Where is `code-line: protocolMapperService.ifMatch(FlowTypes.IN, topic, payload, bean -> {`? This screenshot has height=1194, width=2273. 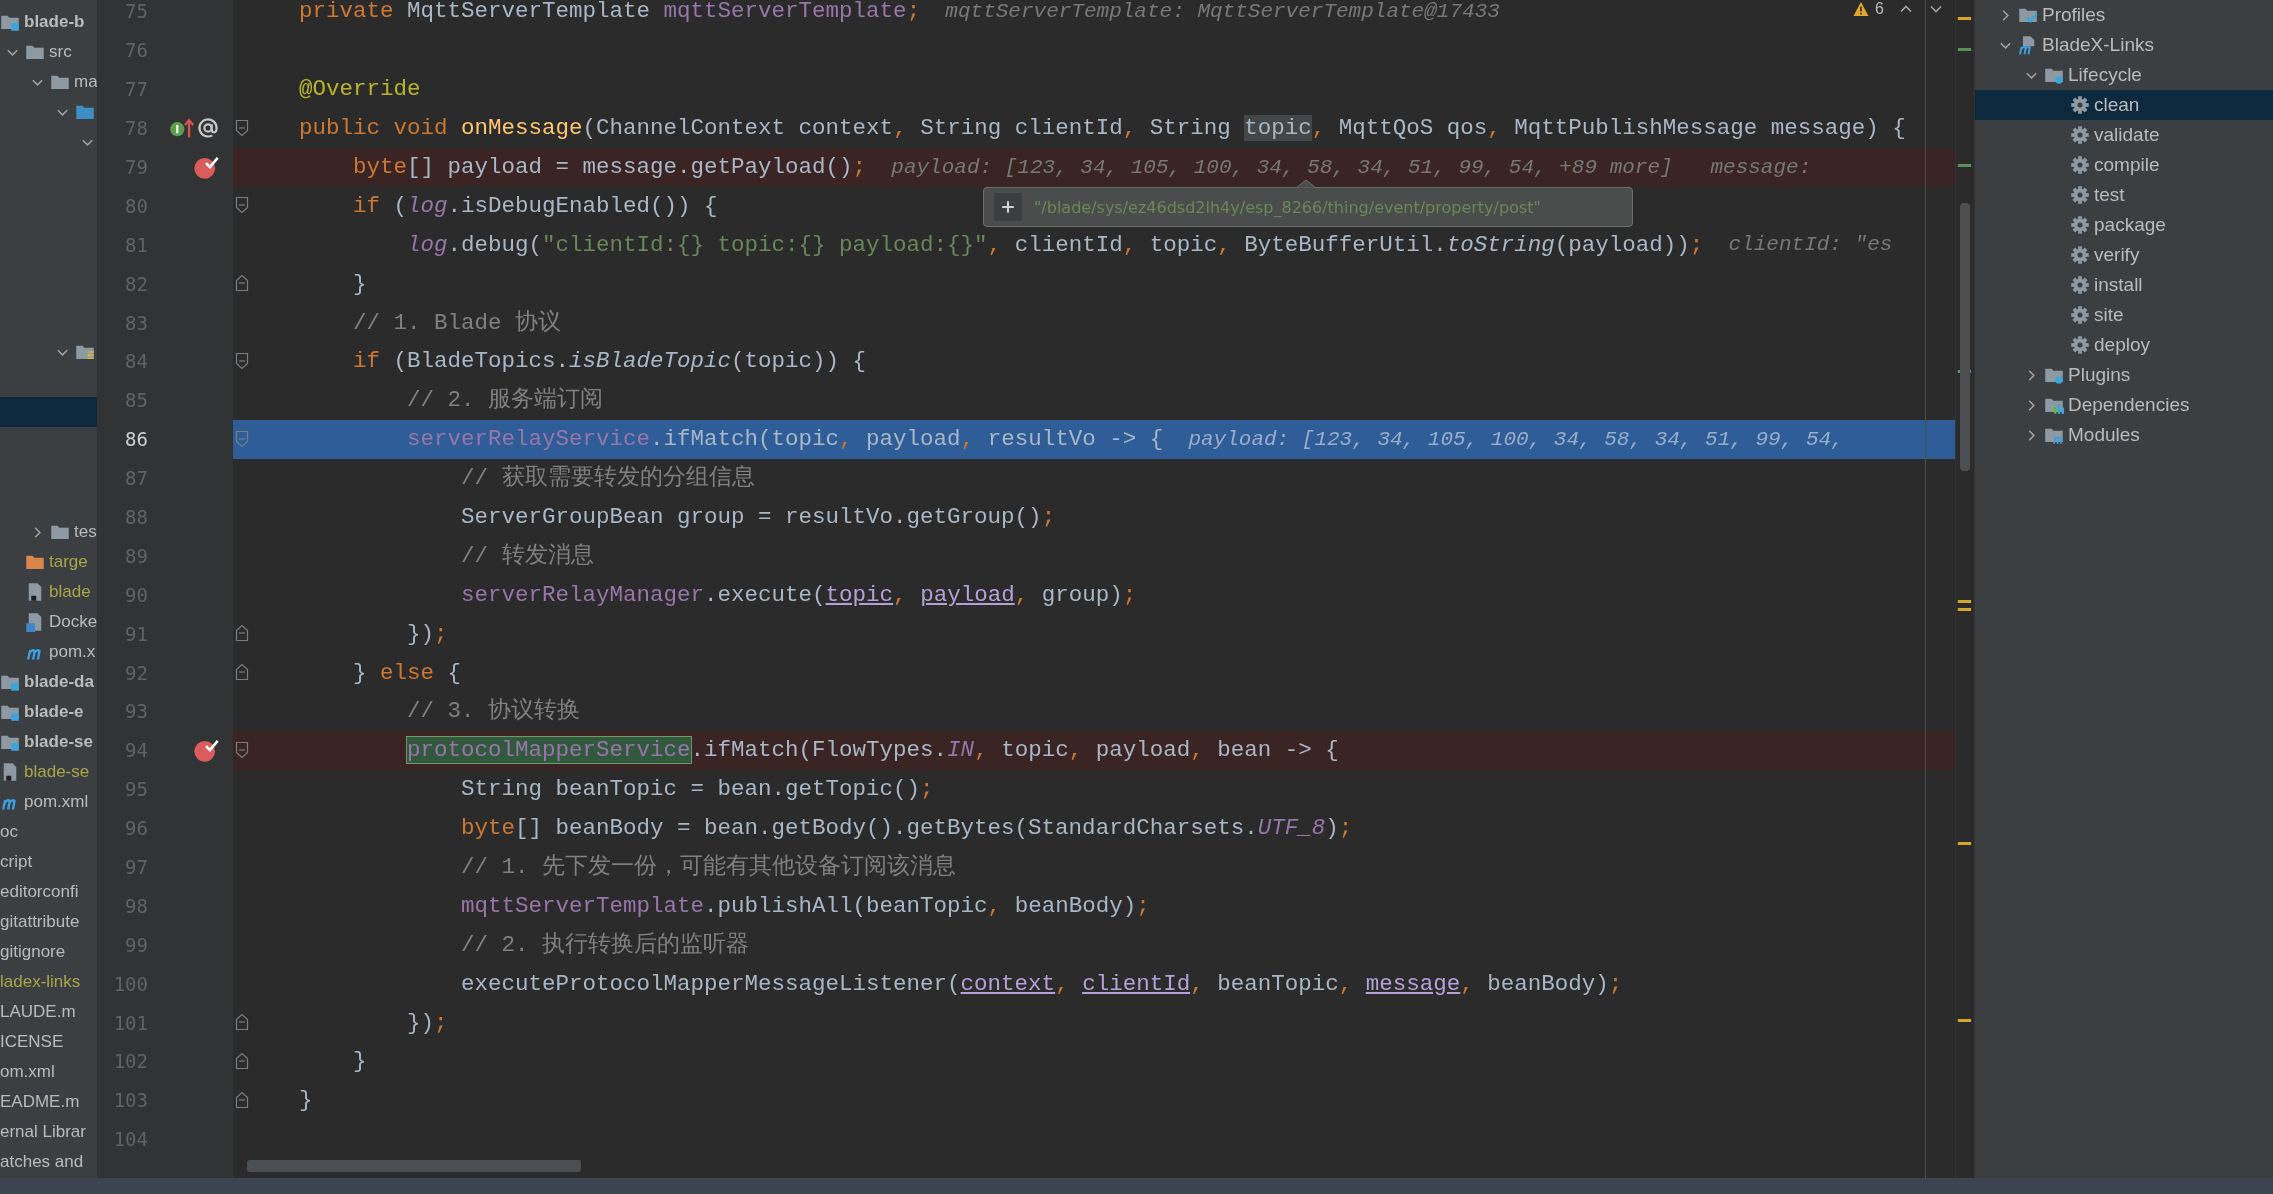
code-line: protocolMapperService.ifMatch(FlowTypes.IN, topic, payload, bean -> { is located at coordinates (873, 751).